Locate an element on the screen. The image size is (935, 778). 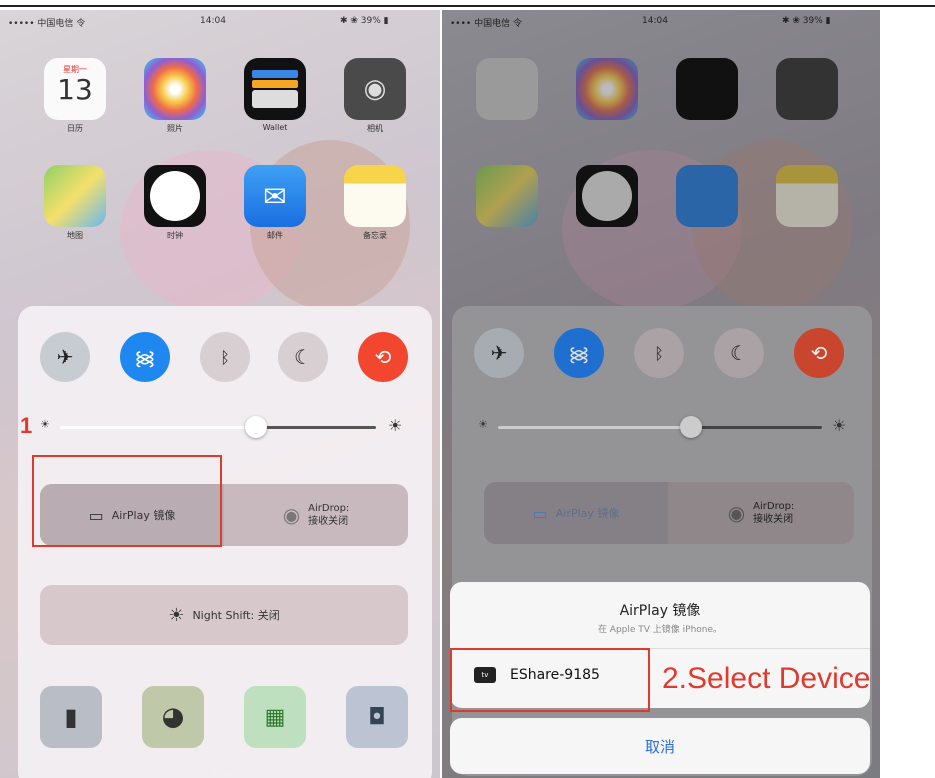
app-maps: 地图 is located at coordinates (75, 203).